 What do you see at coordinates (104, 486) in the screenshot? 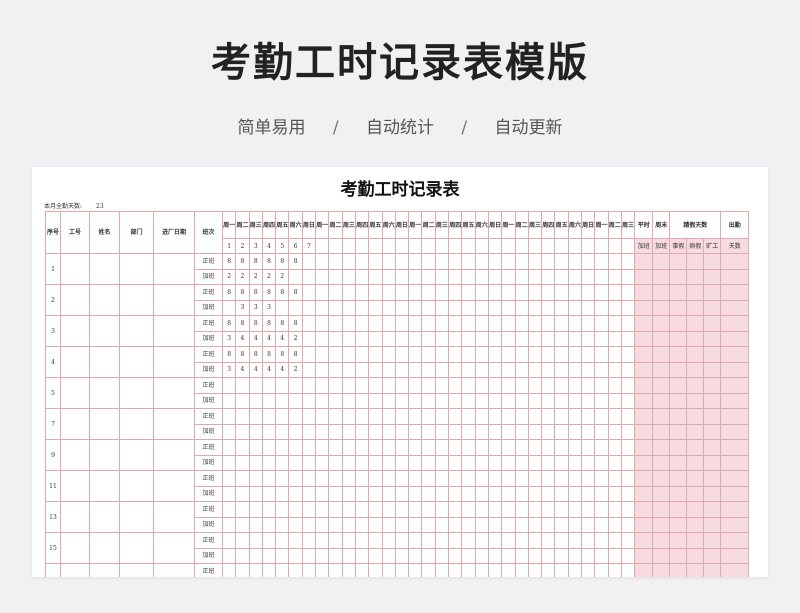
I see `cell-name` at bounding box center [104, 486].